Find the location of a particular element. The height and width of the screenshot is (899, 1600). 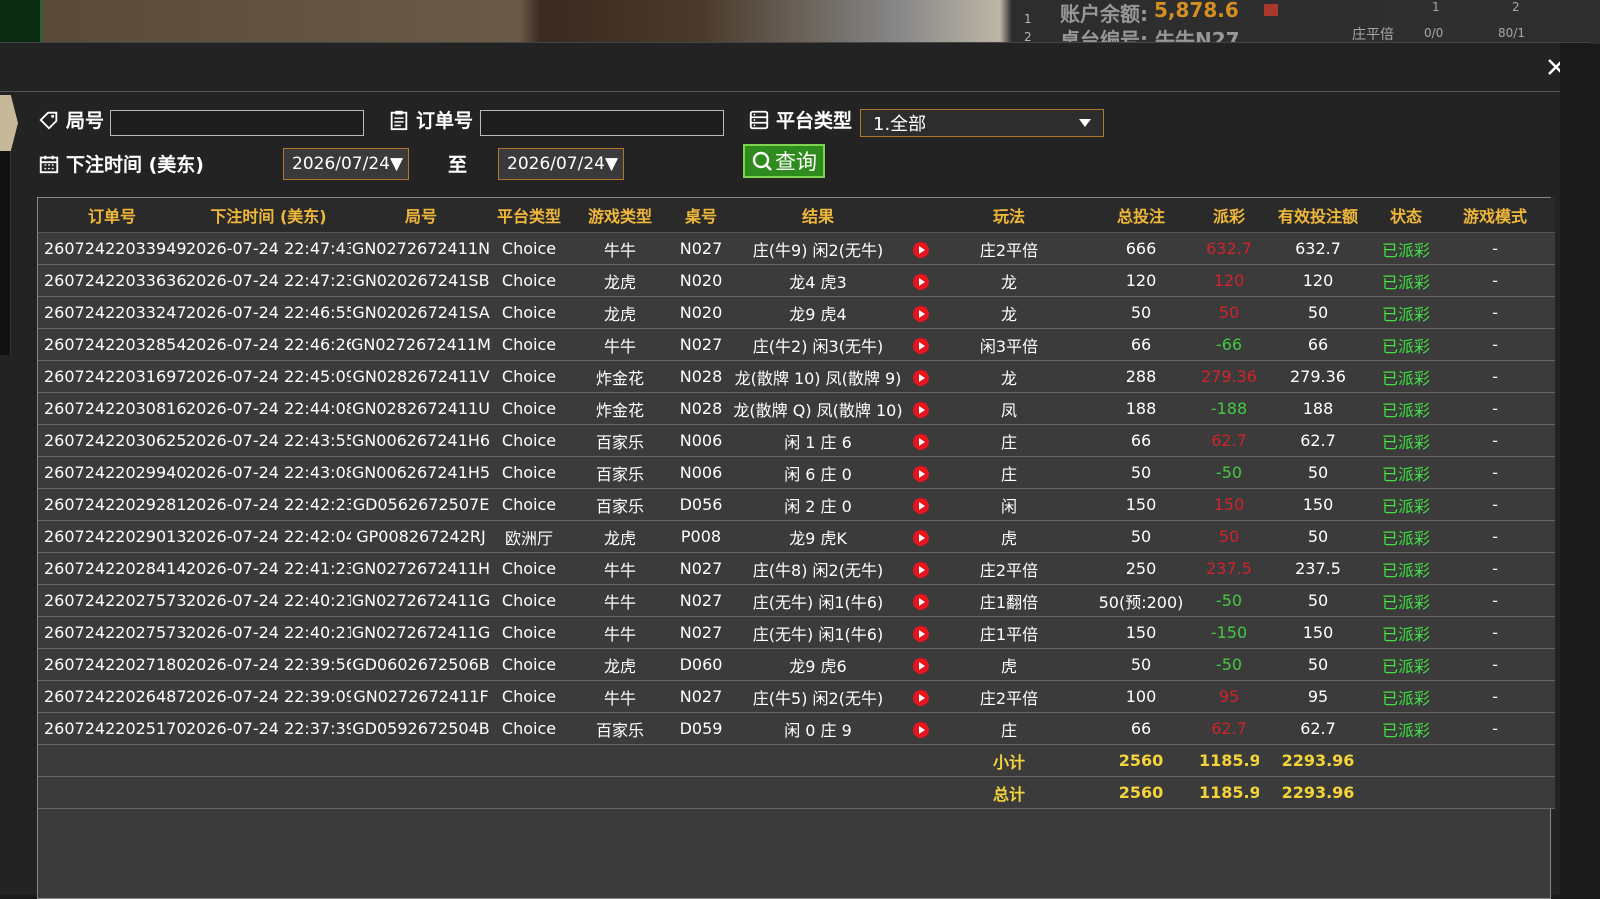

valid-bet-cell: 188 is located at coordinates (1318, 408).